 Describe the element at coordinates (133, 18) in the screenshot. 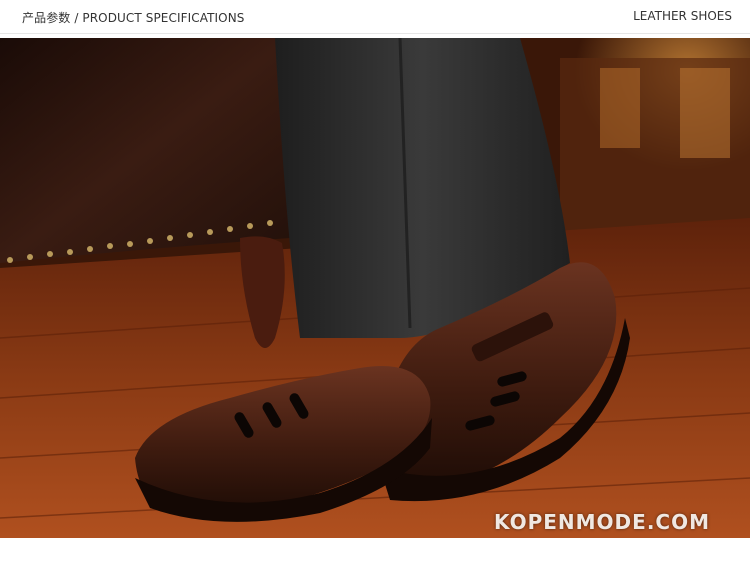

I see `section-title: 产品参数 / PRODUCT SPECIFICATIONS` at that location.